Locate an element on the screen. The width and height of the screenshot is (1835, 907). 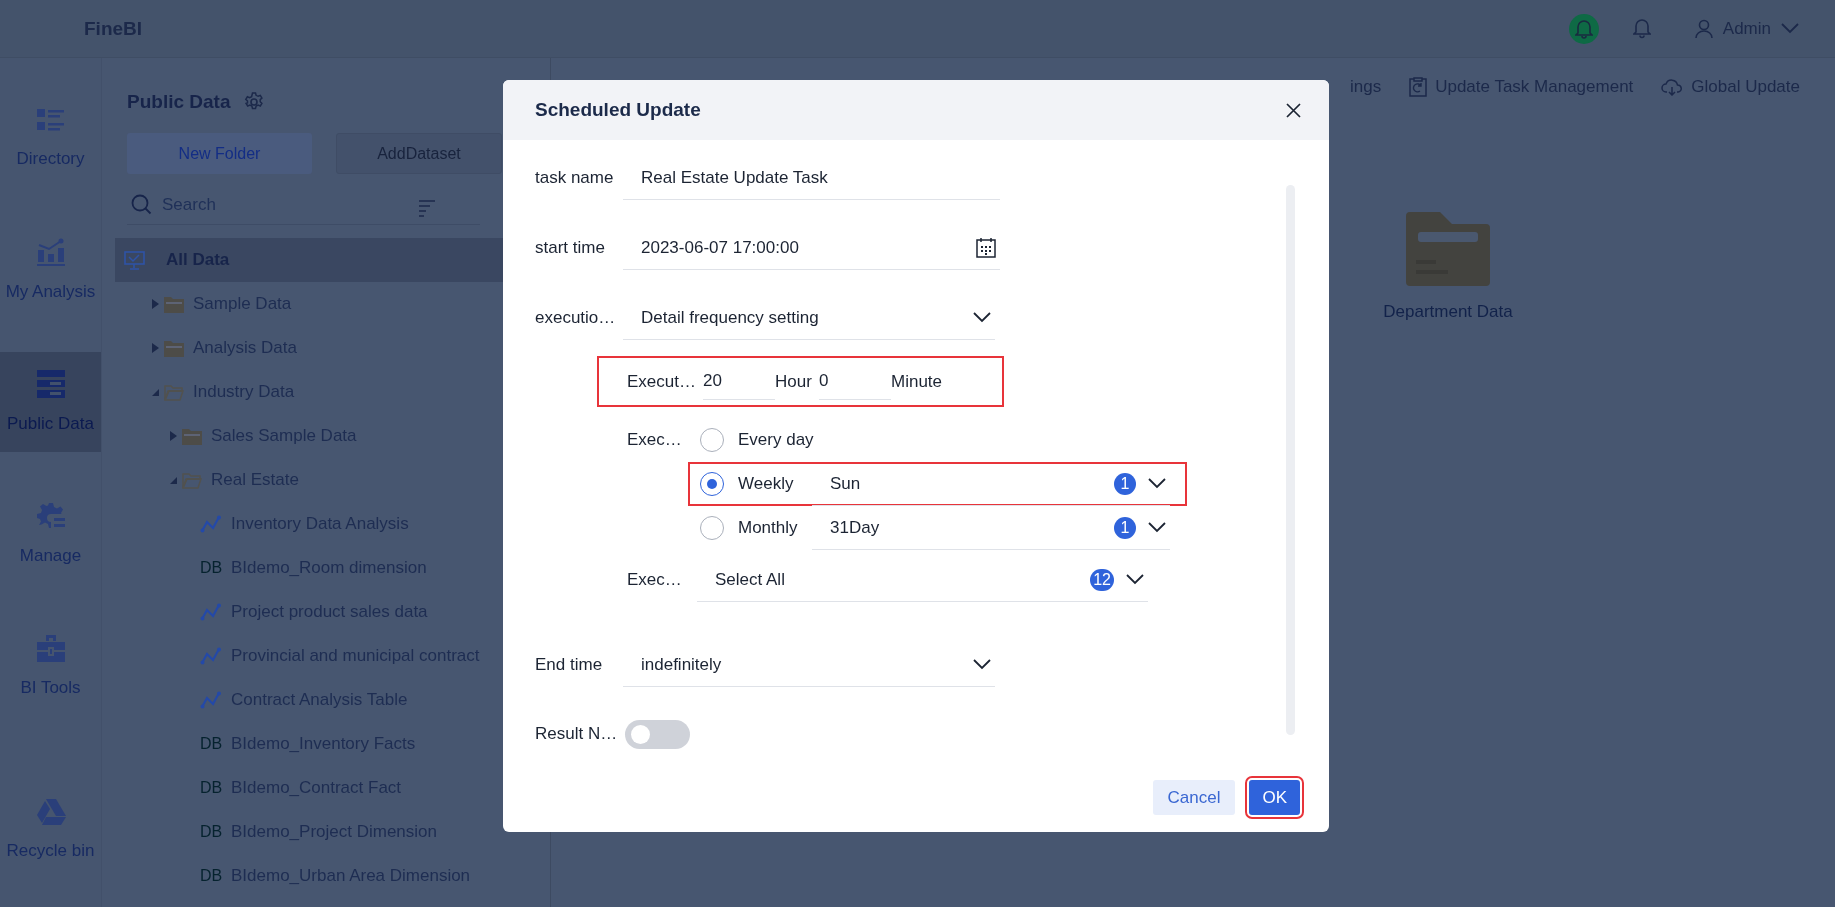
database-icon is located at coordinates (50, 384).